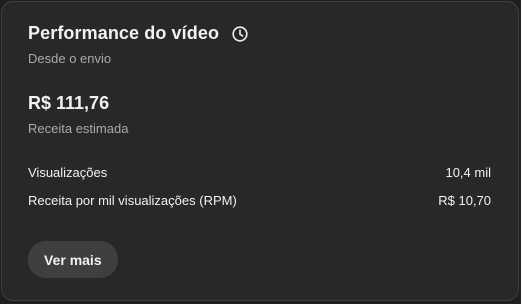 This screenshot has width=521, height=304. Describe the element at coordinates (69, 103) in the screenshot. I see `estimated-revenue-value: R$ 111,76` at that location.